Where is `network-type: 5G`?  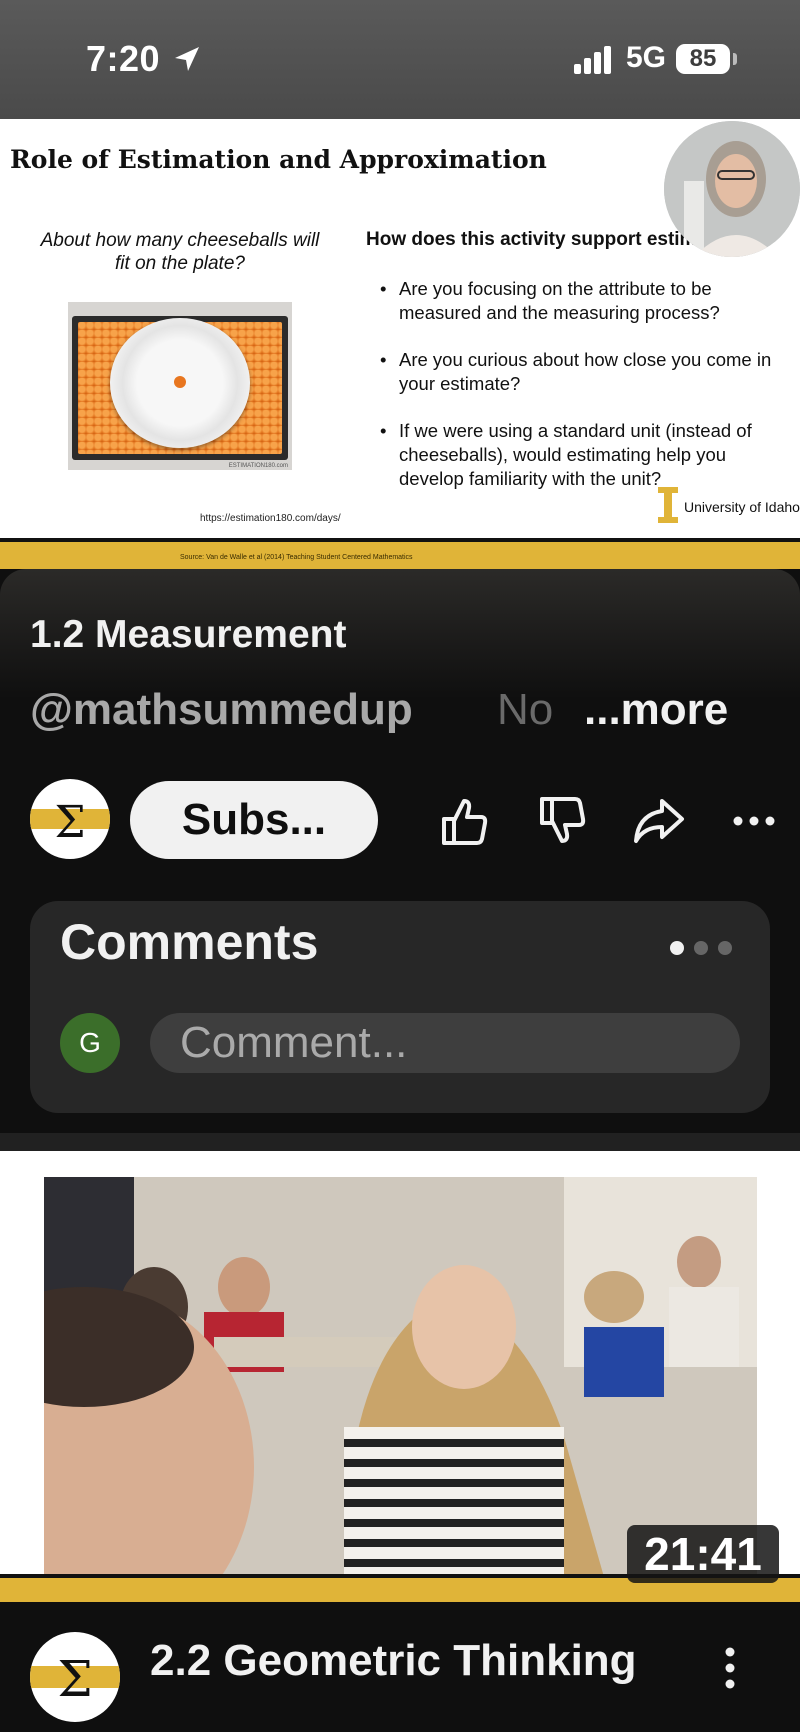 network-type: 5G is located at coordinates (646, 57).